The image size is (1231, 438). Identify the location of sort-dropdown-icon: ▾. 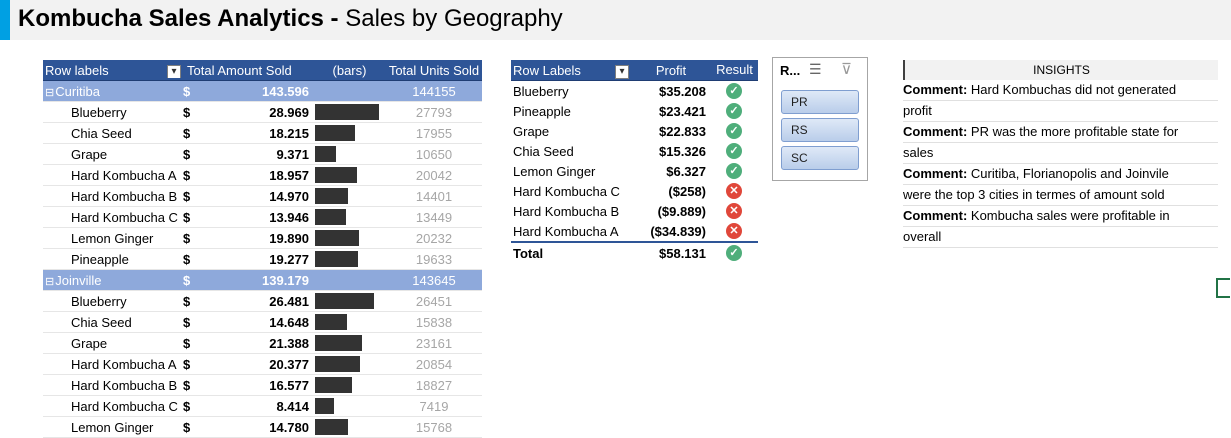
(622, 71).